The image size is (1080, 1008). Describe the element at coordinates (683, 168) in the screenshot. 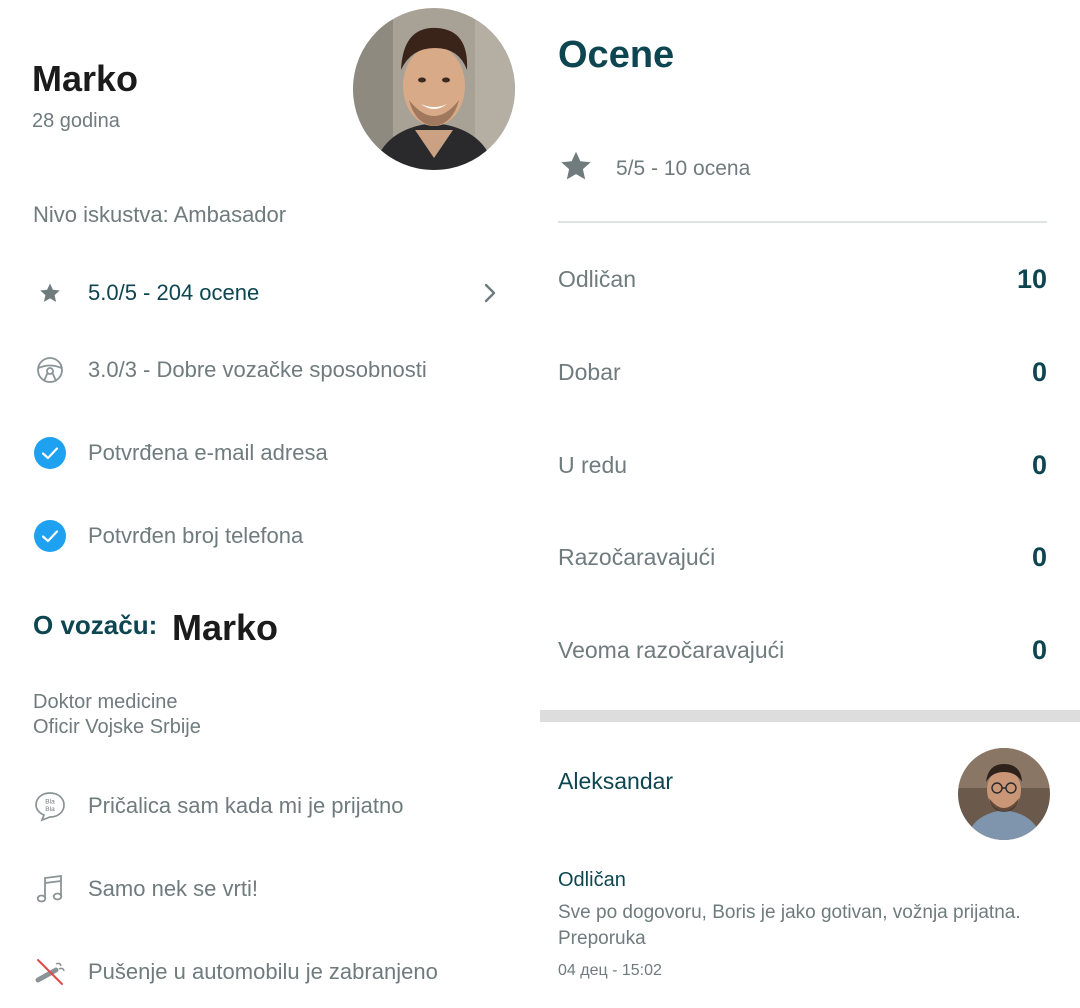

I see `ratings-summary-text: 5/5 - 10 ocena` at that location.